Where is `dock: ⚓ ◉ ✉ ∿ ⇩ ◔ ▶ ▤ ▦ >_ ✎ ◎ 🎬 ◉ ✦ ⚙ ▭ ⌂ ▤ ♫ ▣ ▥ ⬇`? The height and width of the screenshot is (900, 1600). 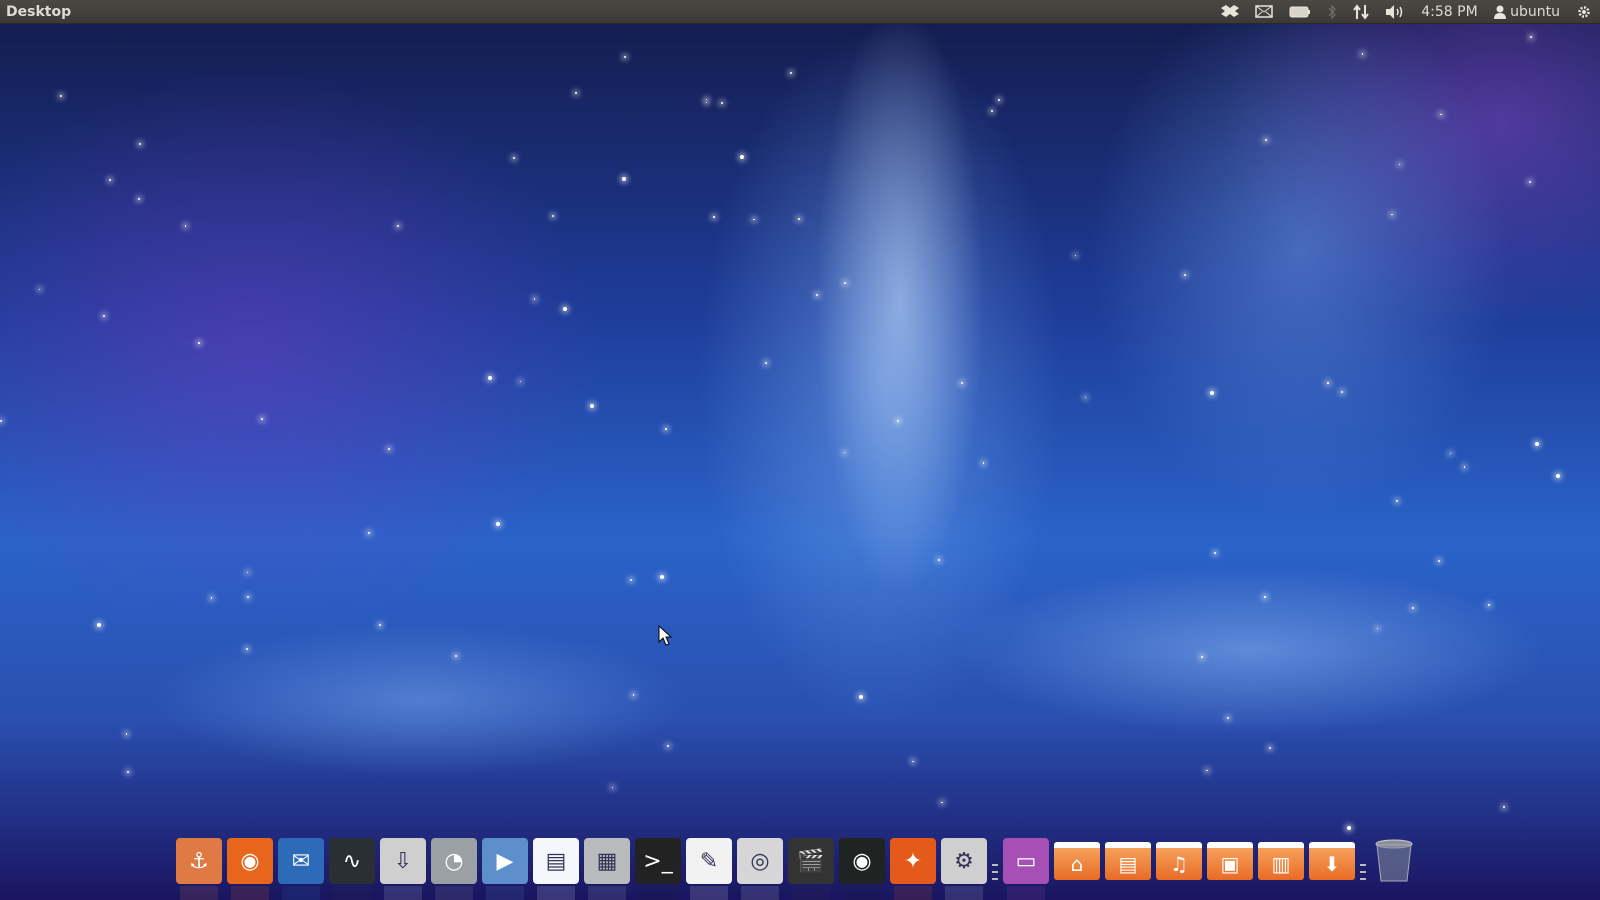 dock: ⚓ ◉ ✉ ∿ ⇩ ◔ ▶ ▤ ▦ >_ ✎ ◎ 🎬 ◉ ✦ ⚙ ▭ ⌂ ▤ ♫ ▣ ▥ ⬇ is located at coordinates (796, 869).